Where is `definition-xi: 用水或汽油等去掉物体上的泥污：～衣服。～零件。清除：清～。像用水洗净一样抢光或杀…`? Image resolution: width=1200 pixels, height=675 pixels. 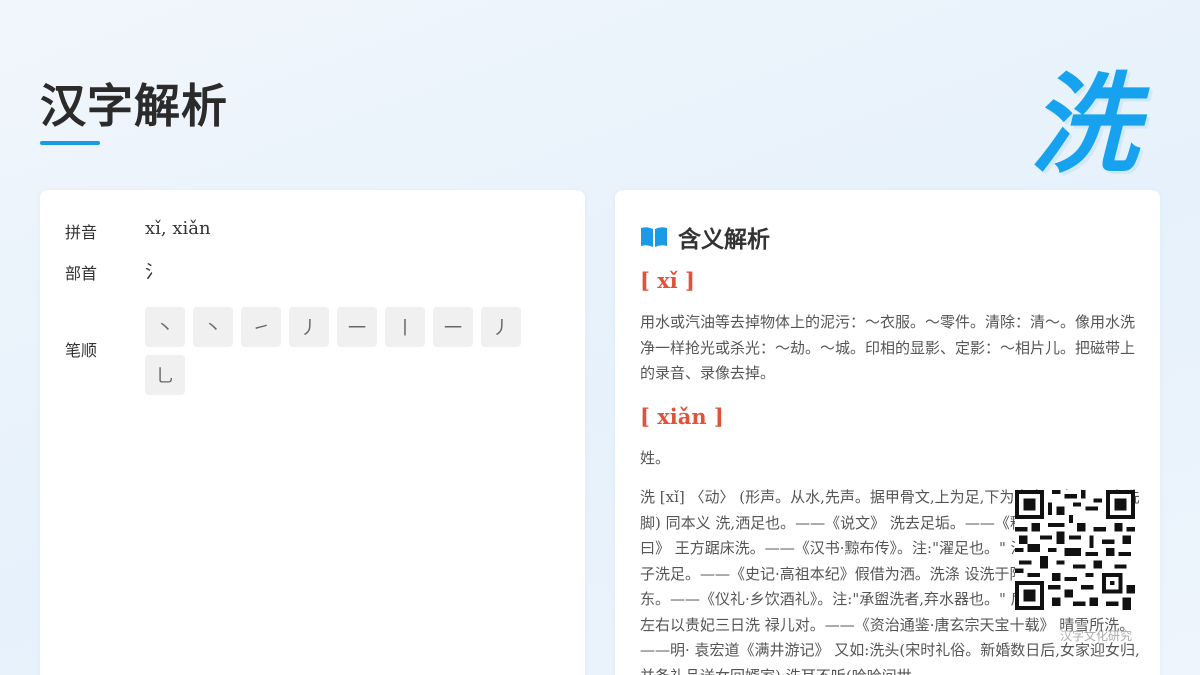 definition-xi: 用水或汽油等去掉物体上的泥污：～衣服。～零件。清除：清～。像用水洗净一样抢光或杀… is located at coordinates (888, 347).